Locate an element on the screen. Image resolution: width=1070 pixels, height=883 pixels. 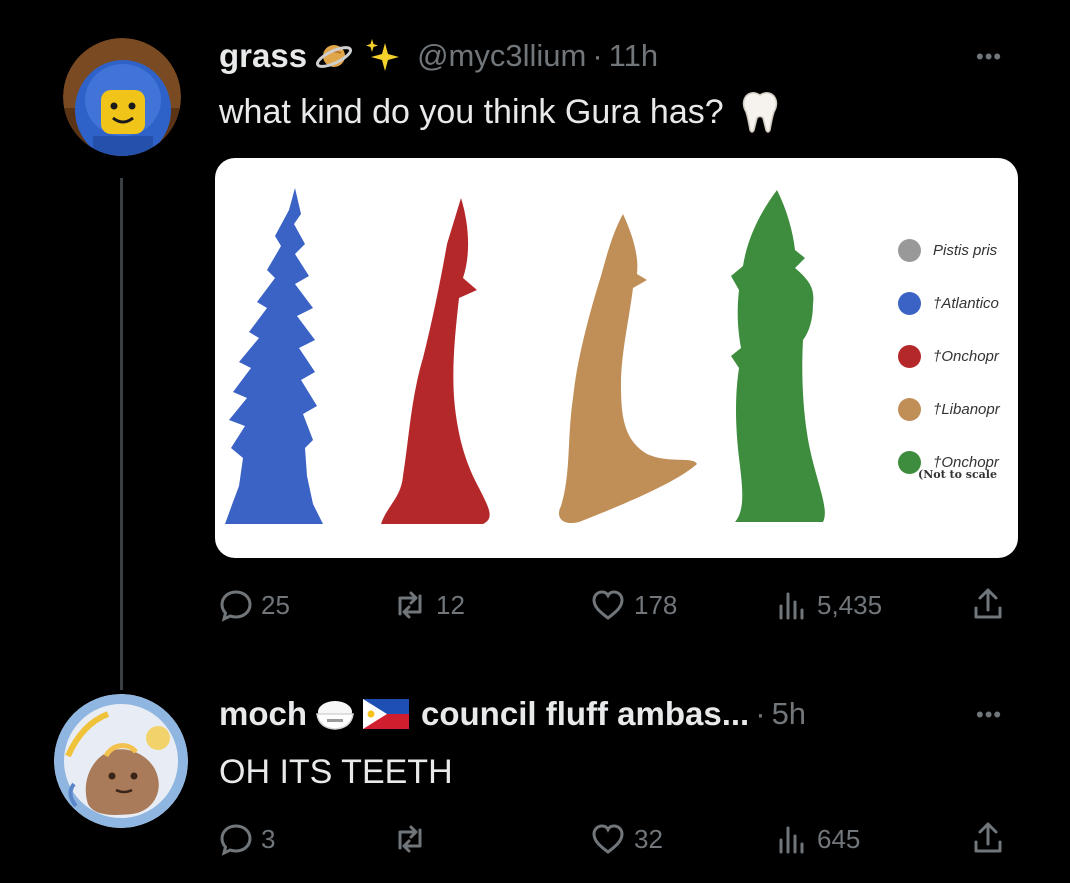
legend-label: †Atlantico is located at coordinates (966, 303).